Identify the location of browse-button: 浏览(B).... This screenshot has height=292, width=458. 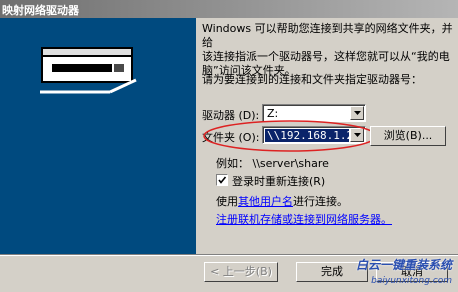
(408, 136).